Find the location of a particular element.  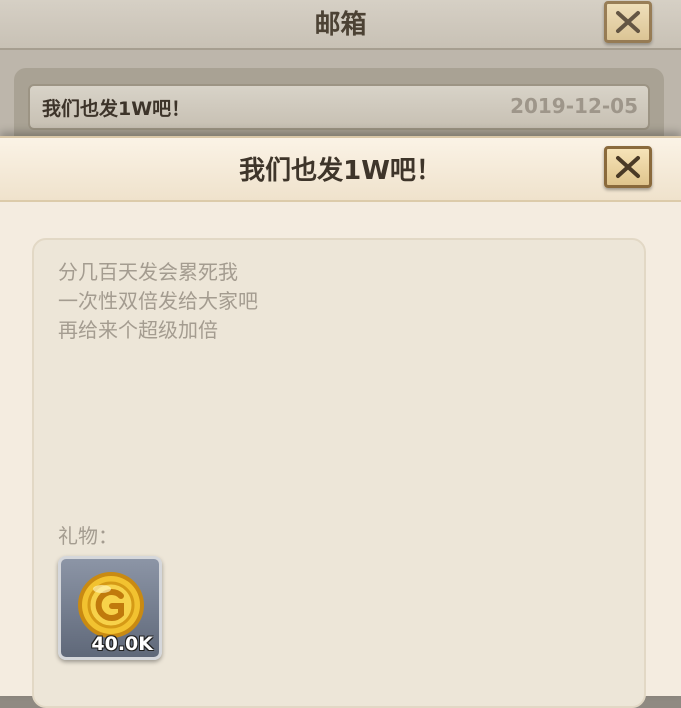

gift-quantity: 40.0K is located at coordinates (122, 644).